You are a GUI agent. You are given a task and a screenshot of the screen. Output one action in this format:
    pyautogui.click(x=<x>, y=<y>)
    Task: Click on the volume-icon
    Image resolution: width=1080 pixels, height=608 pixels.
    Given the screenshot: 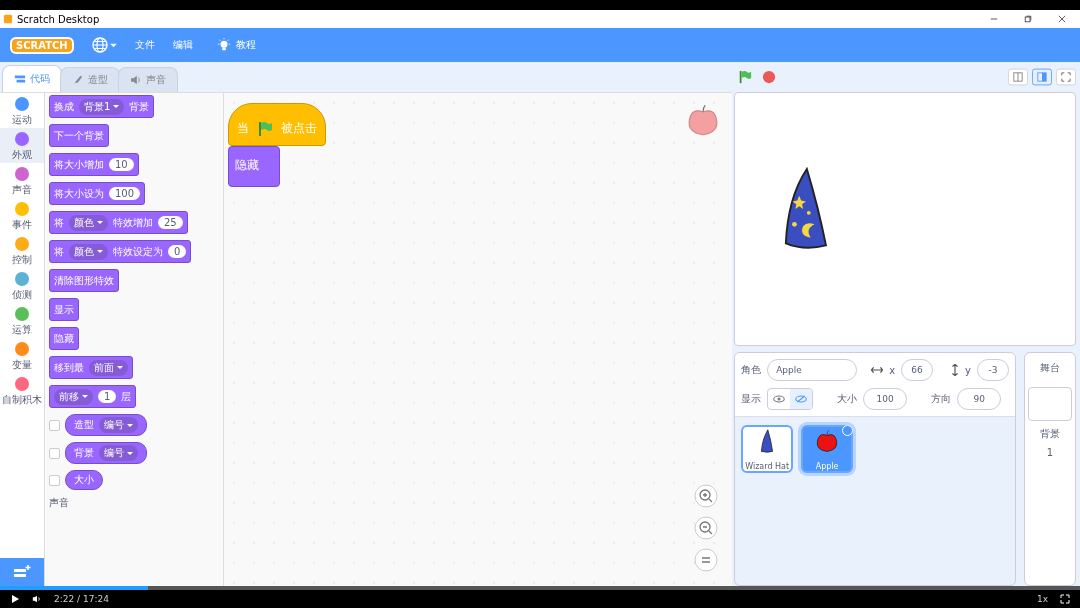 What is the action you would take?
    pyautogui.click(x=37, y=599)
    